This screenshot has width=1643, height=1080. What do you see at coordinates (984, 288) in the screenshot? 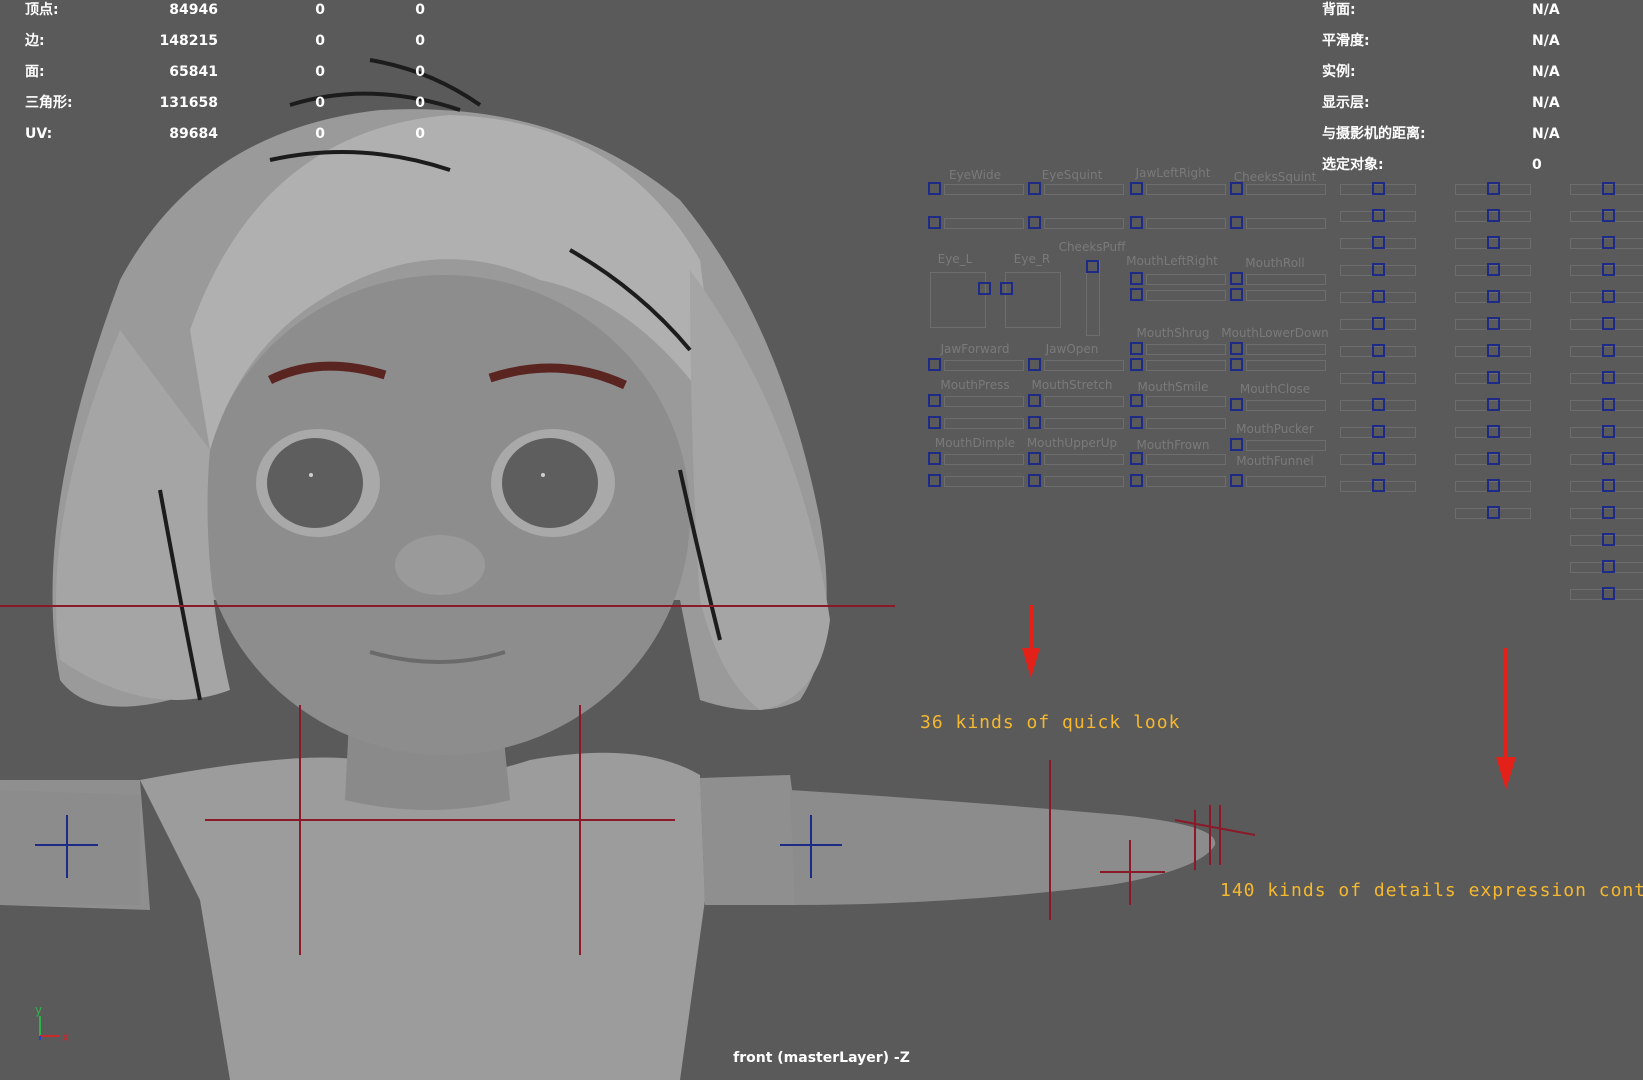
I see `eye-left-controller` at bounding box center [984, 288].